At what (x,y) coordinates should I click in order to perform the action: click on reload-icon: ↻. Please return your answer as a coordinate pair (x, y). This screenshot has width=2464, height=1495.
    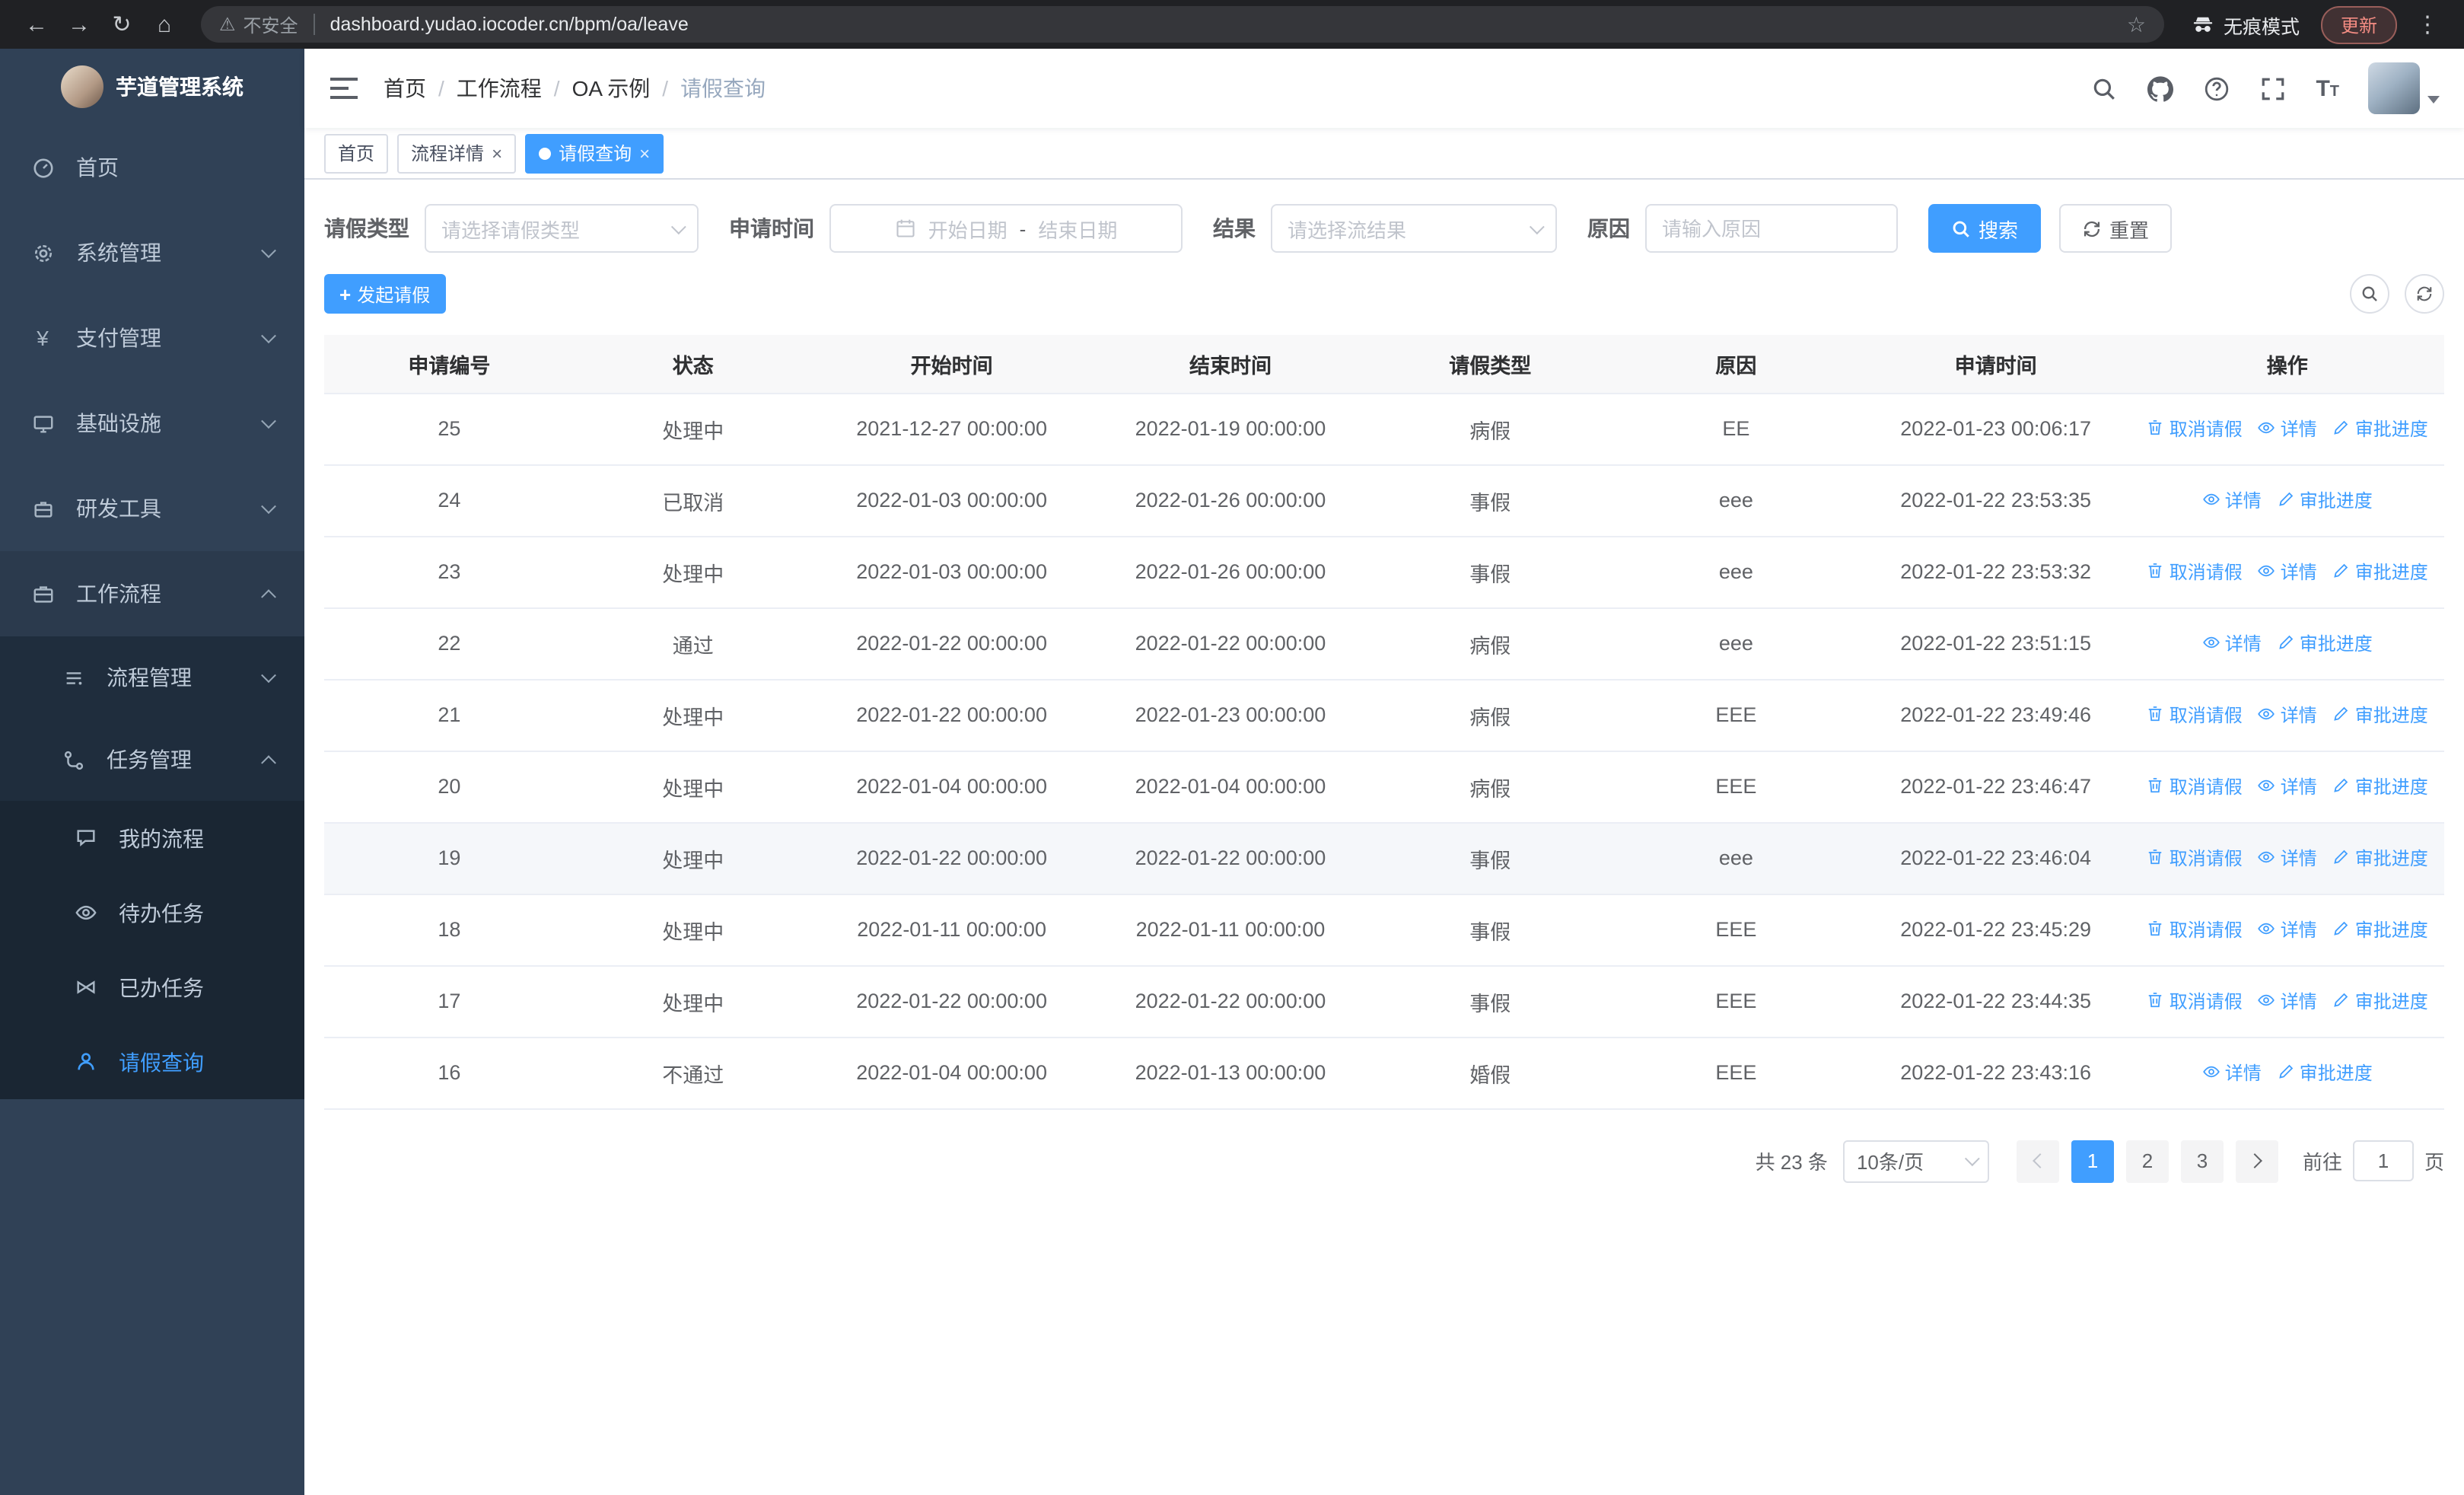
    Looking at the image, I should click on (121, 25).